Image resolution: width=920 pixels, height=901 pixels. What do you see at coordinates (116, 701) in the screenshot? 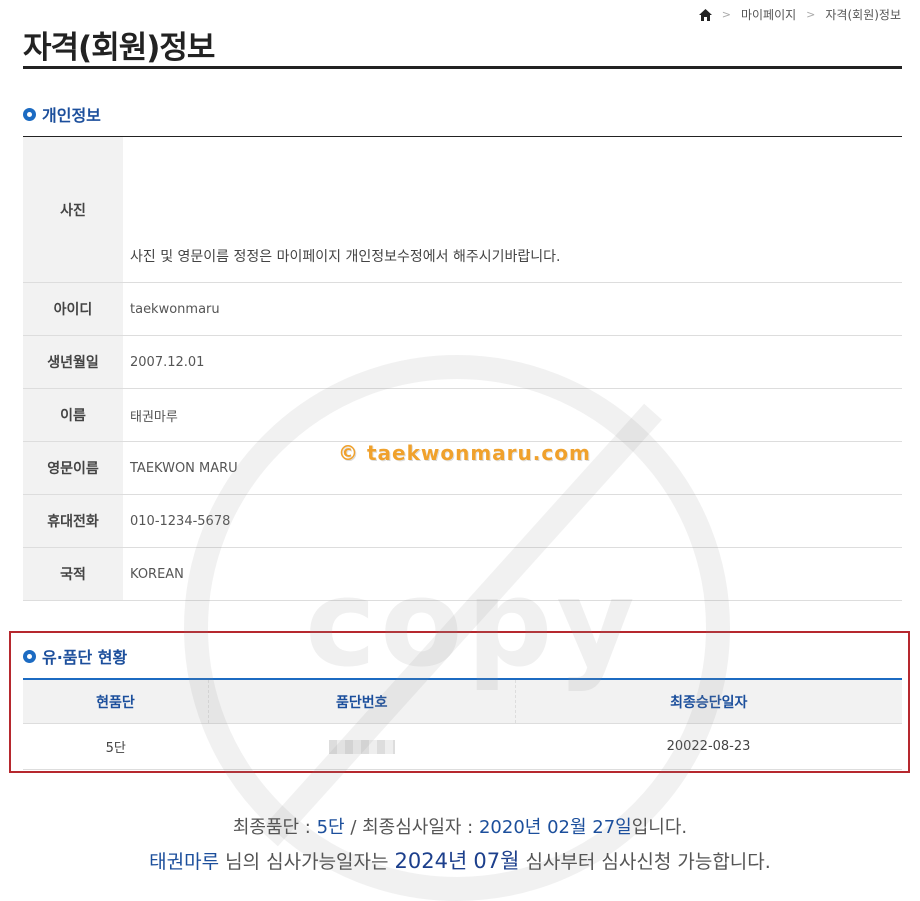
I see `col-current-grade: 현품단` at bounding box center [116, 701].